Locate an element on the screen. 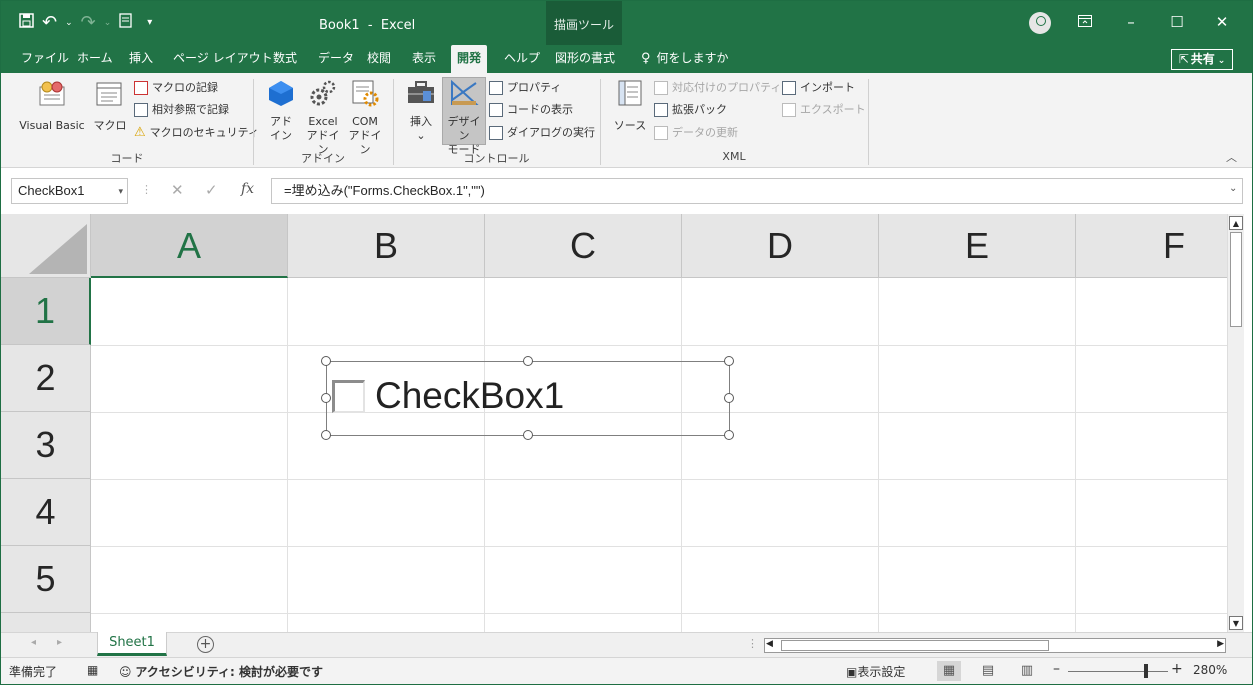 The image size is (1253, 685). checkbox-control: CheckBox1 is located at coordinates (527, 398).